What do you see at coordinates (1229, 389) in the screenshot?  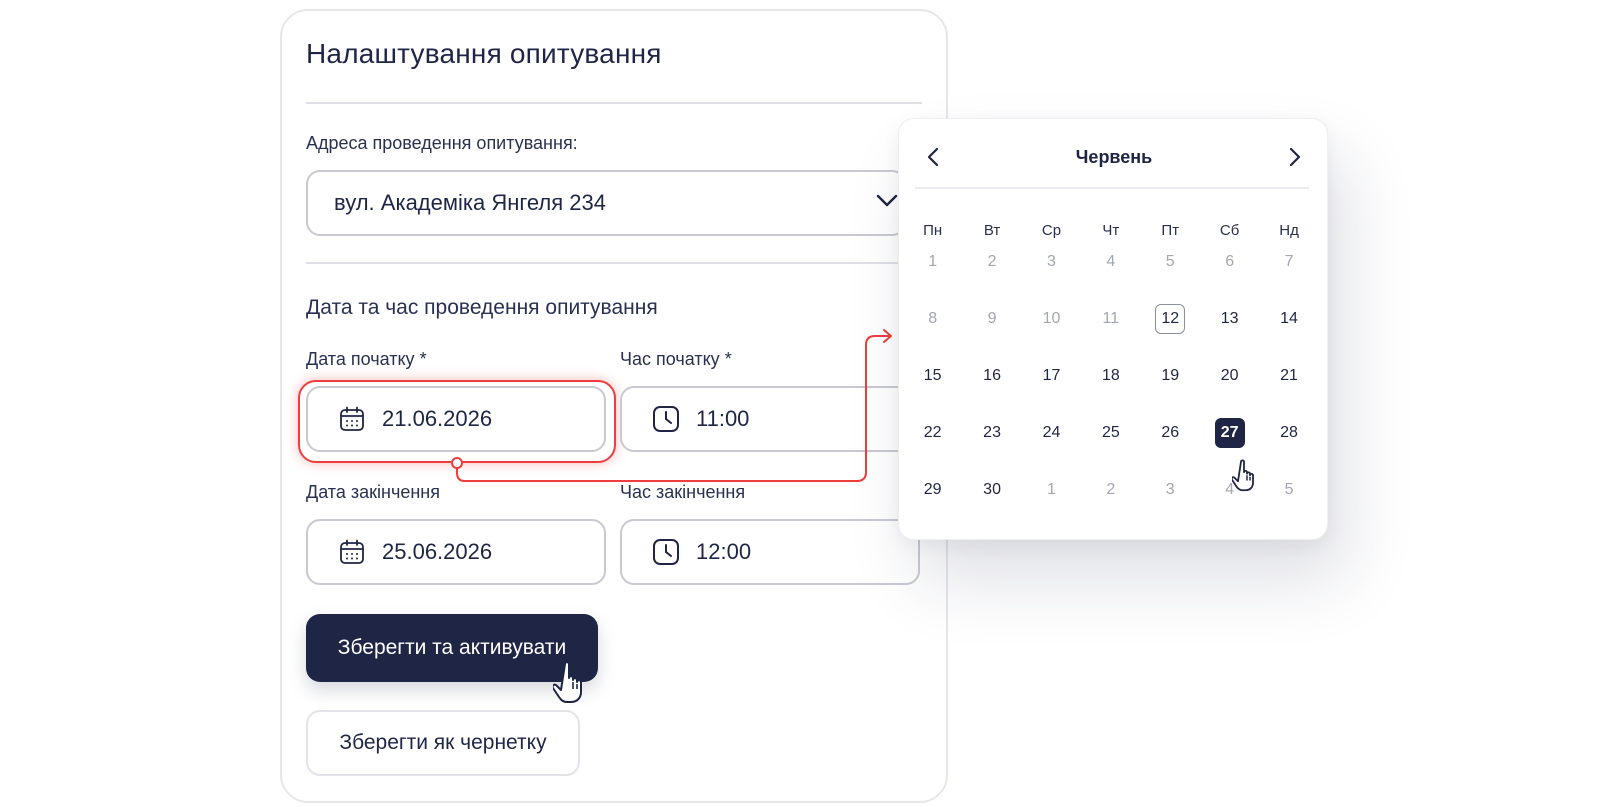 I see `calendar-day: 20` at bounding box center [1229, 389].